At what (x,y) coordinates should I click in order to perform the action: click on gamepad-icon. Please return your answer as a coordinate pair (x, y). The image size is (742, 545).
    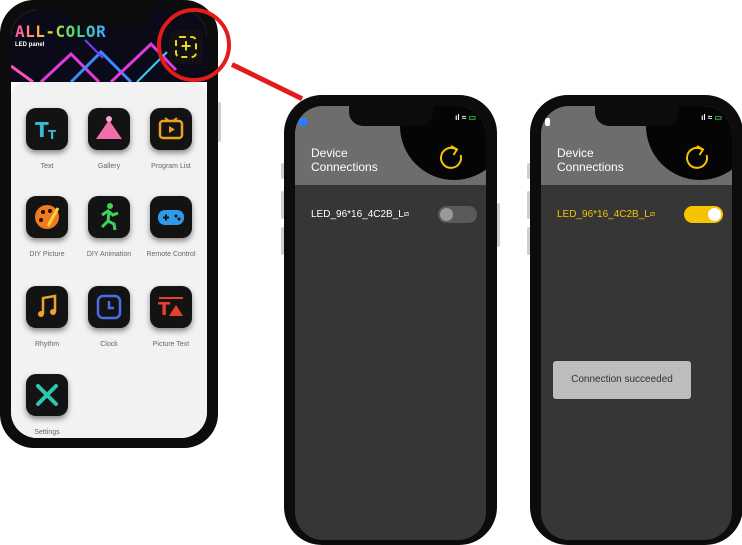
    Looking at the image, I should click on (171, 217).